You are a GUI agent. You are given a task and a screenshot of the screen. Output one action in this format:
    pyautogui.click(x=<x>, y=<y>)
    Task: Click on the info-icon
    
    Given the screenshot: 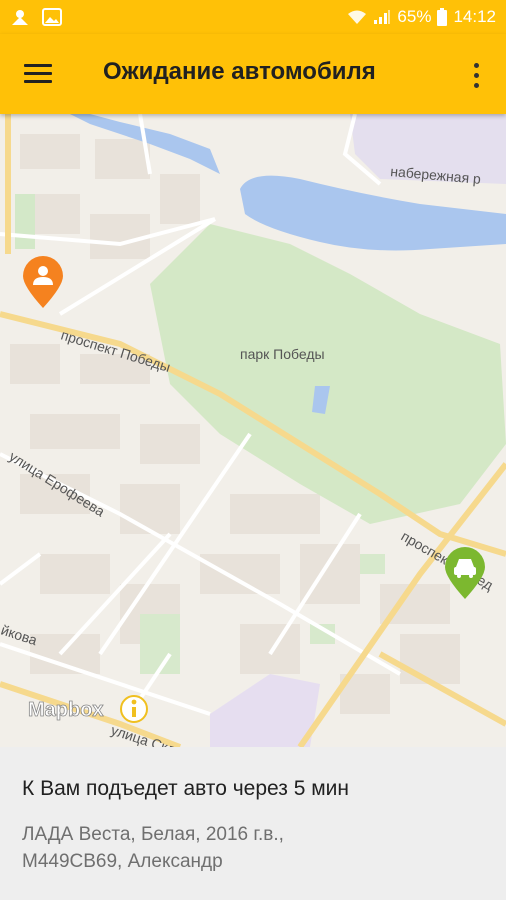 What is the action you would take?
    pyautogui.click(x=134, y=709)
    